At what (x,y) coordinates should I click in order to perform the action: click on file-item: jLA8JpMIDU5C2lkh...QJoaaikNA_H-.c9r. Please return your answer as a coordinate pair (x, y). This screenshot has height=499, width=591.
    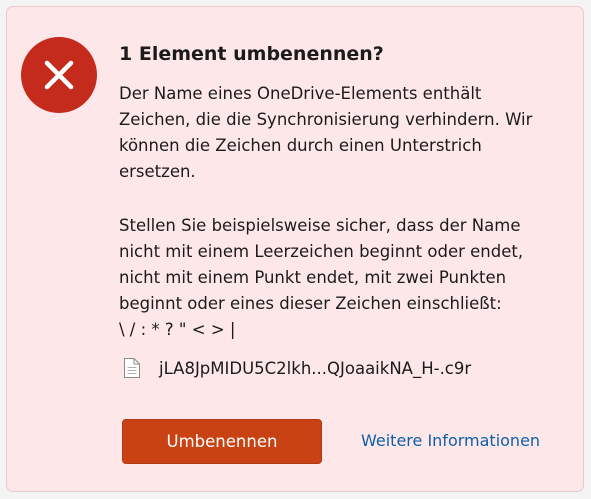
    Looking at the image, I should click on (345, 368).